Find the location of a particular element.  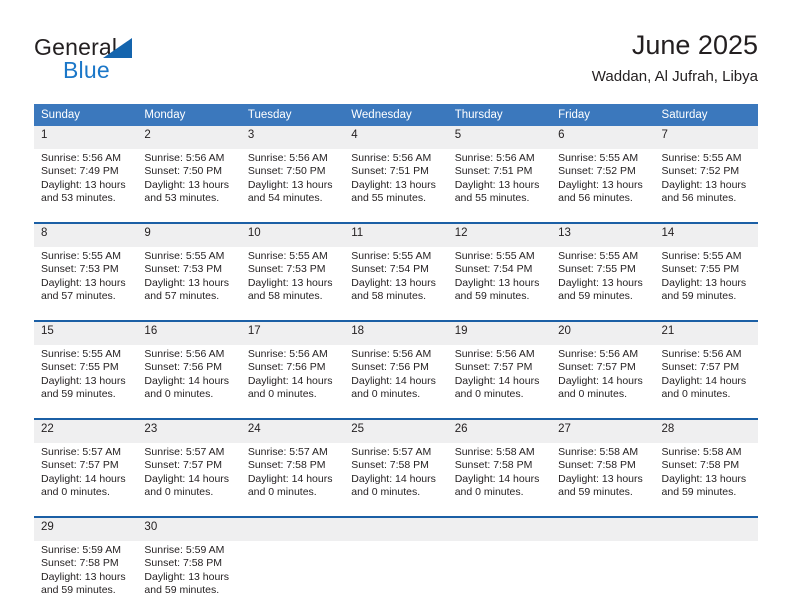

week-daynumbers-row: 22 23 24 25 26 27 28 is located at coordinates (396, 431).